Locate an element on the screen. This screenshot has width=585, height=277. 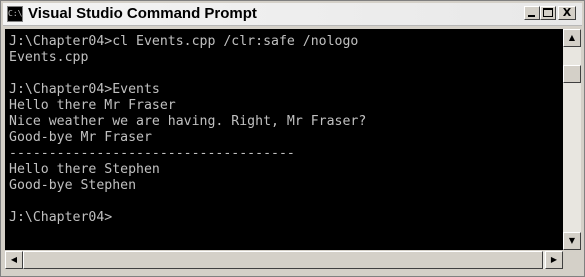
console-line: J:\Chapter04>Events is located at coordinates (84, 89).